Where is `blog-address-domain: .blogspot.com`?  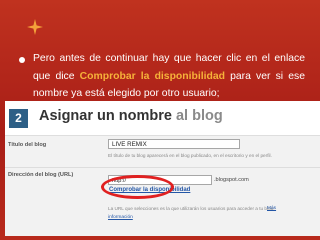 blog-address-domain: .blogspot.com is located at coordinates (231, 180).